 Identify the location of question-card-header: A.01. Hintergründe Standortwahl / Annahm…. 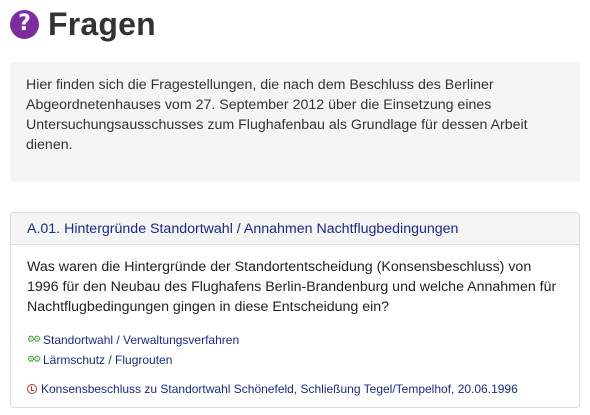
(295, 229).